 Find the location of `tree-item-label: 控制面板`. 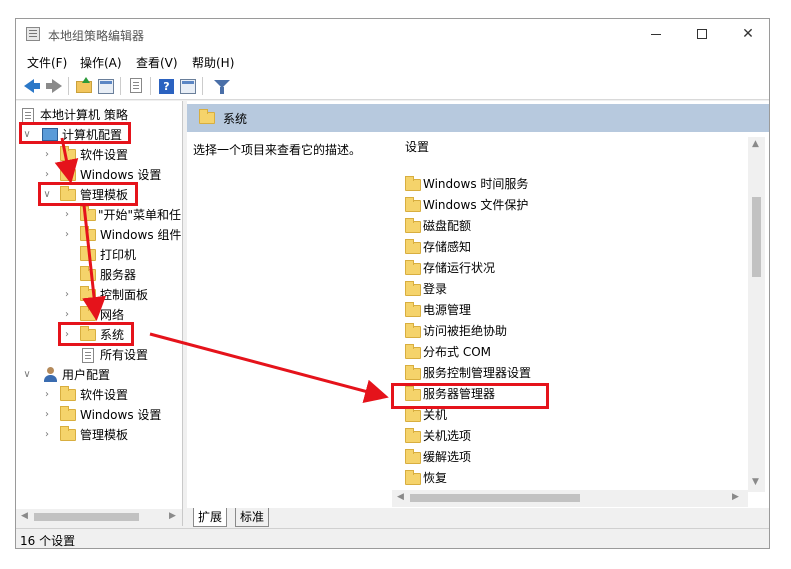

tree-item-label: 控制面板 is located at coordinates (124, 295).